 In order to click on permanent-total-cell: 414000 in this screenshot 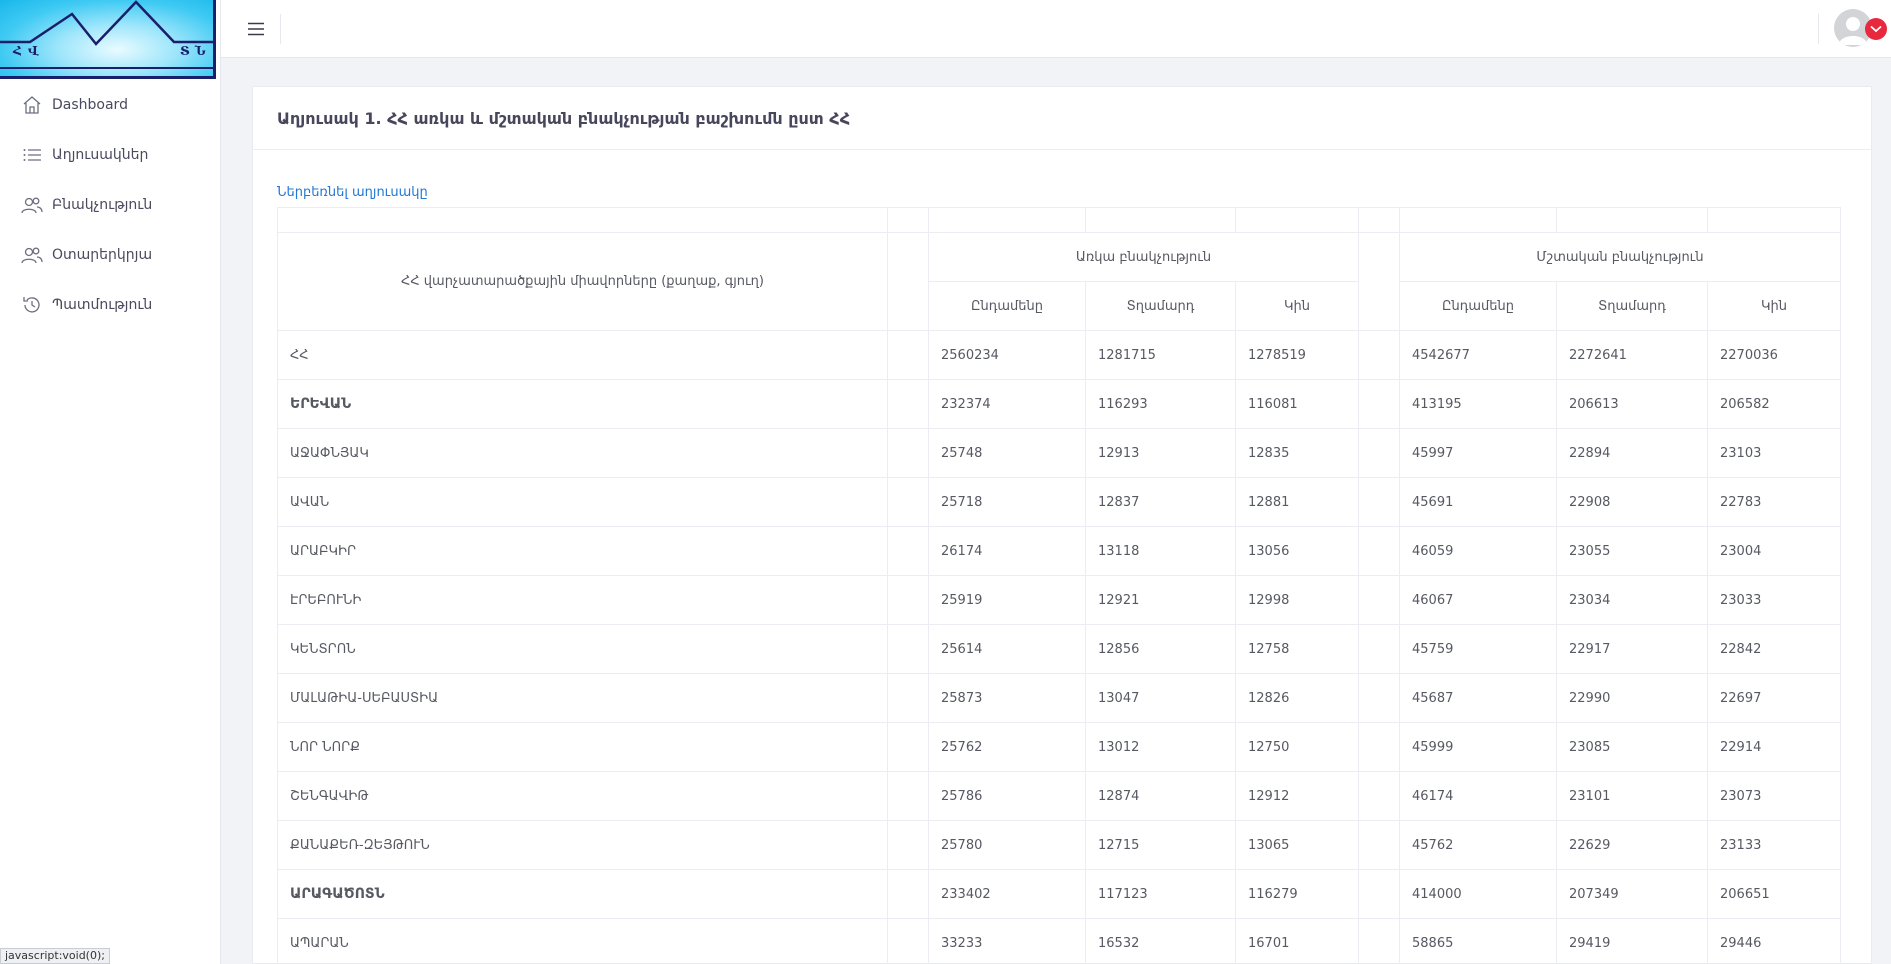, I will do `click(1478, 894)`.